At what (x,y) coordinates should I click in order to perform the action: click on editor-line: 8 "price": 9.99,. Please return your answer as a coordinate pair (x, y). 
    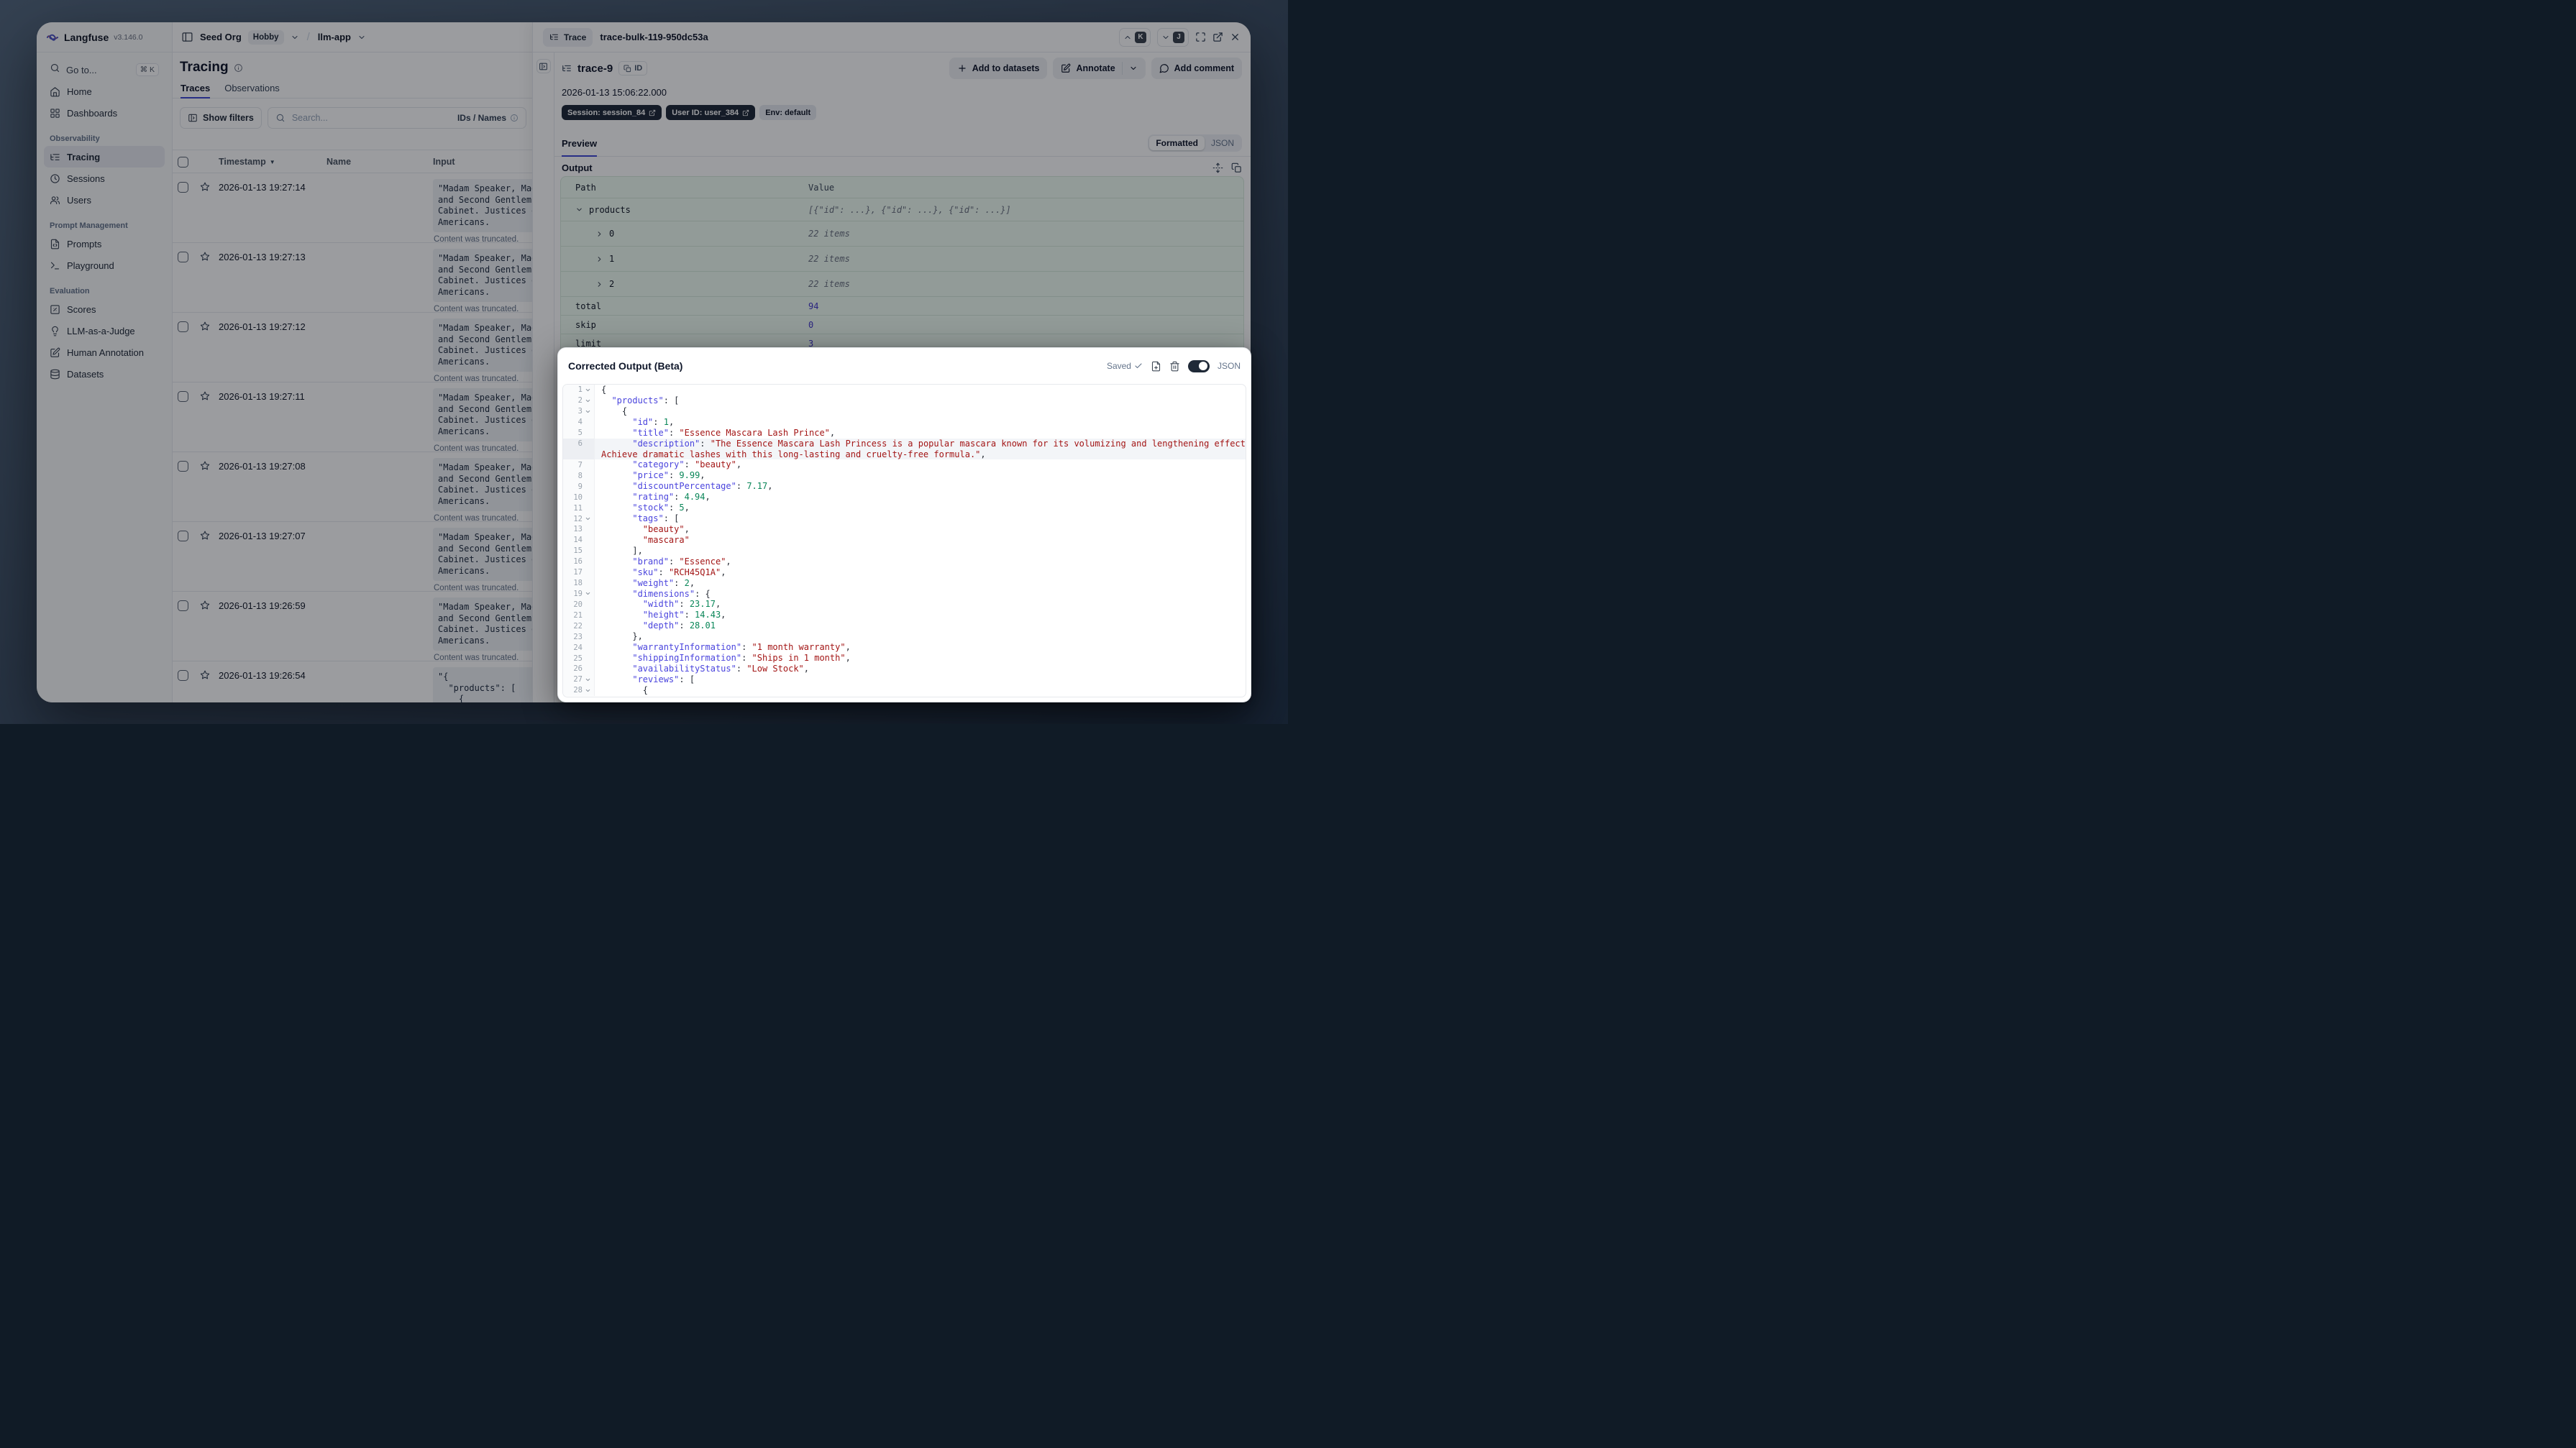
    Looking at the image, I should click on (904, 476).